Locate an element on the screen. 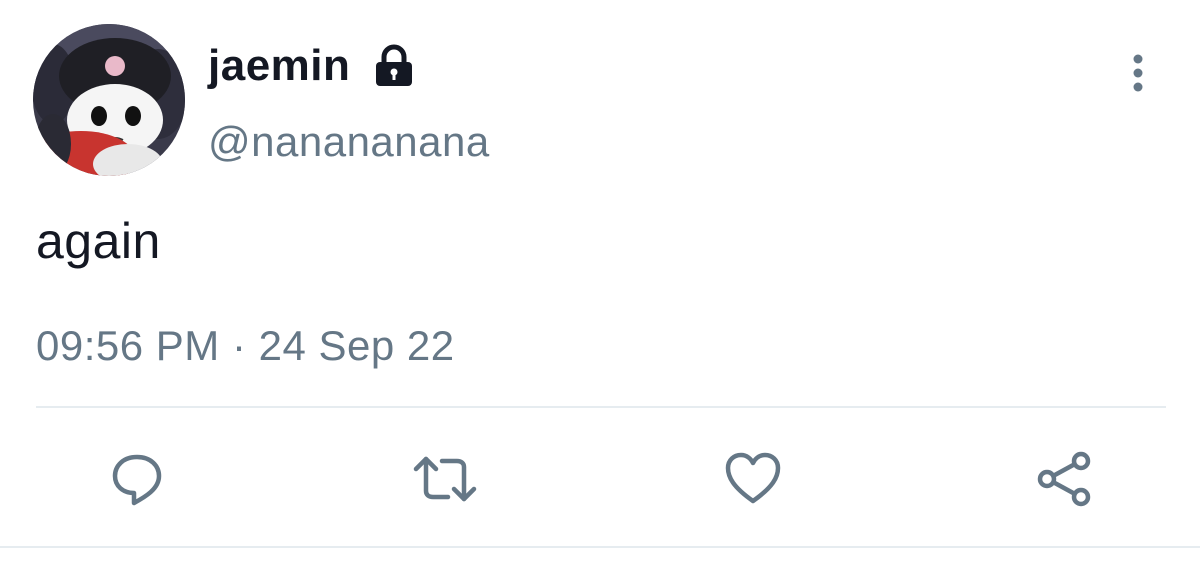  tweet-text: again is located at coordinates (98, 241).